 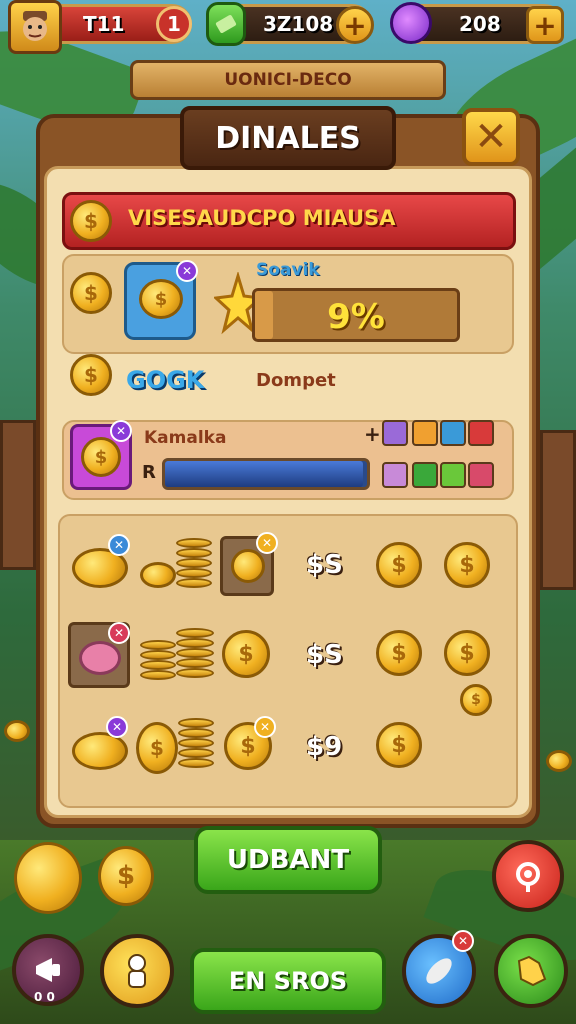 I want to click on character-icon, so click(x=137, y=971).